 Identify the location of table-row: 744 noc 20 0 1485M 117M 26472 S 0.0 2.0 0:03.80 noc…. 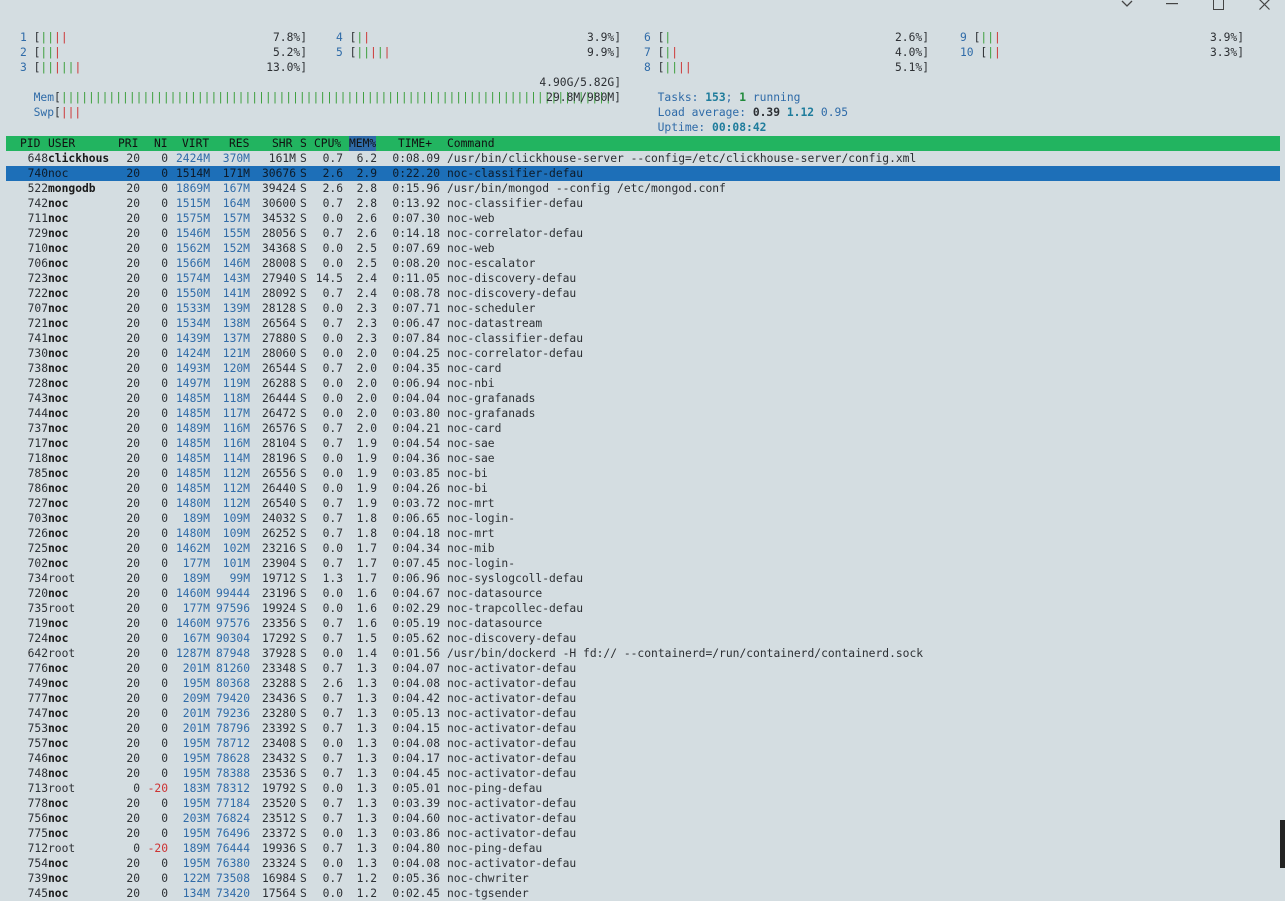
(643, 413).